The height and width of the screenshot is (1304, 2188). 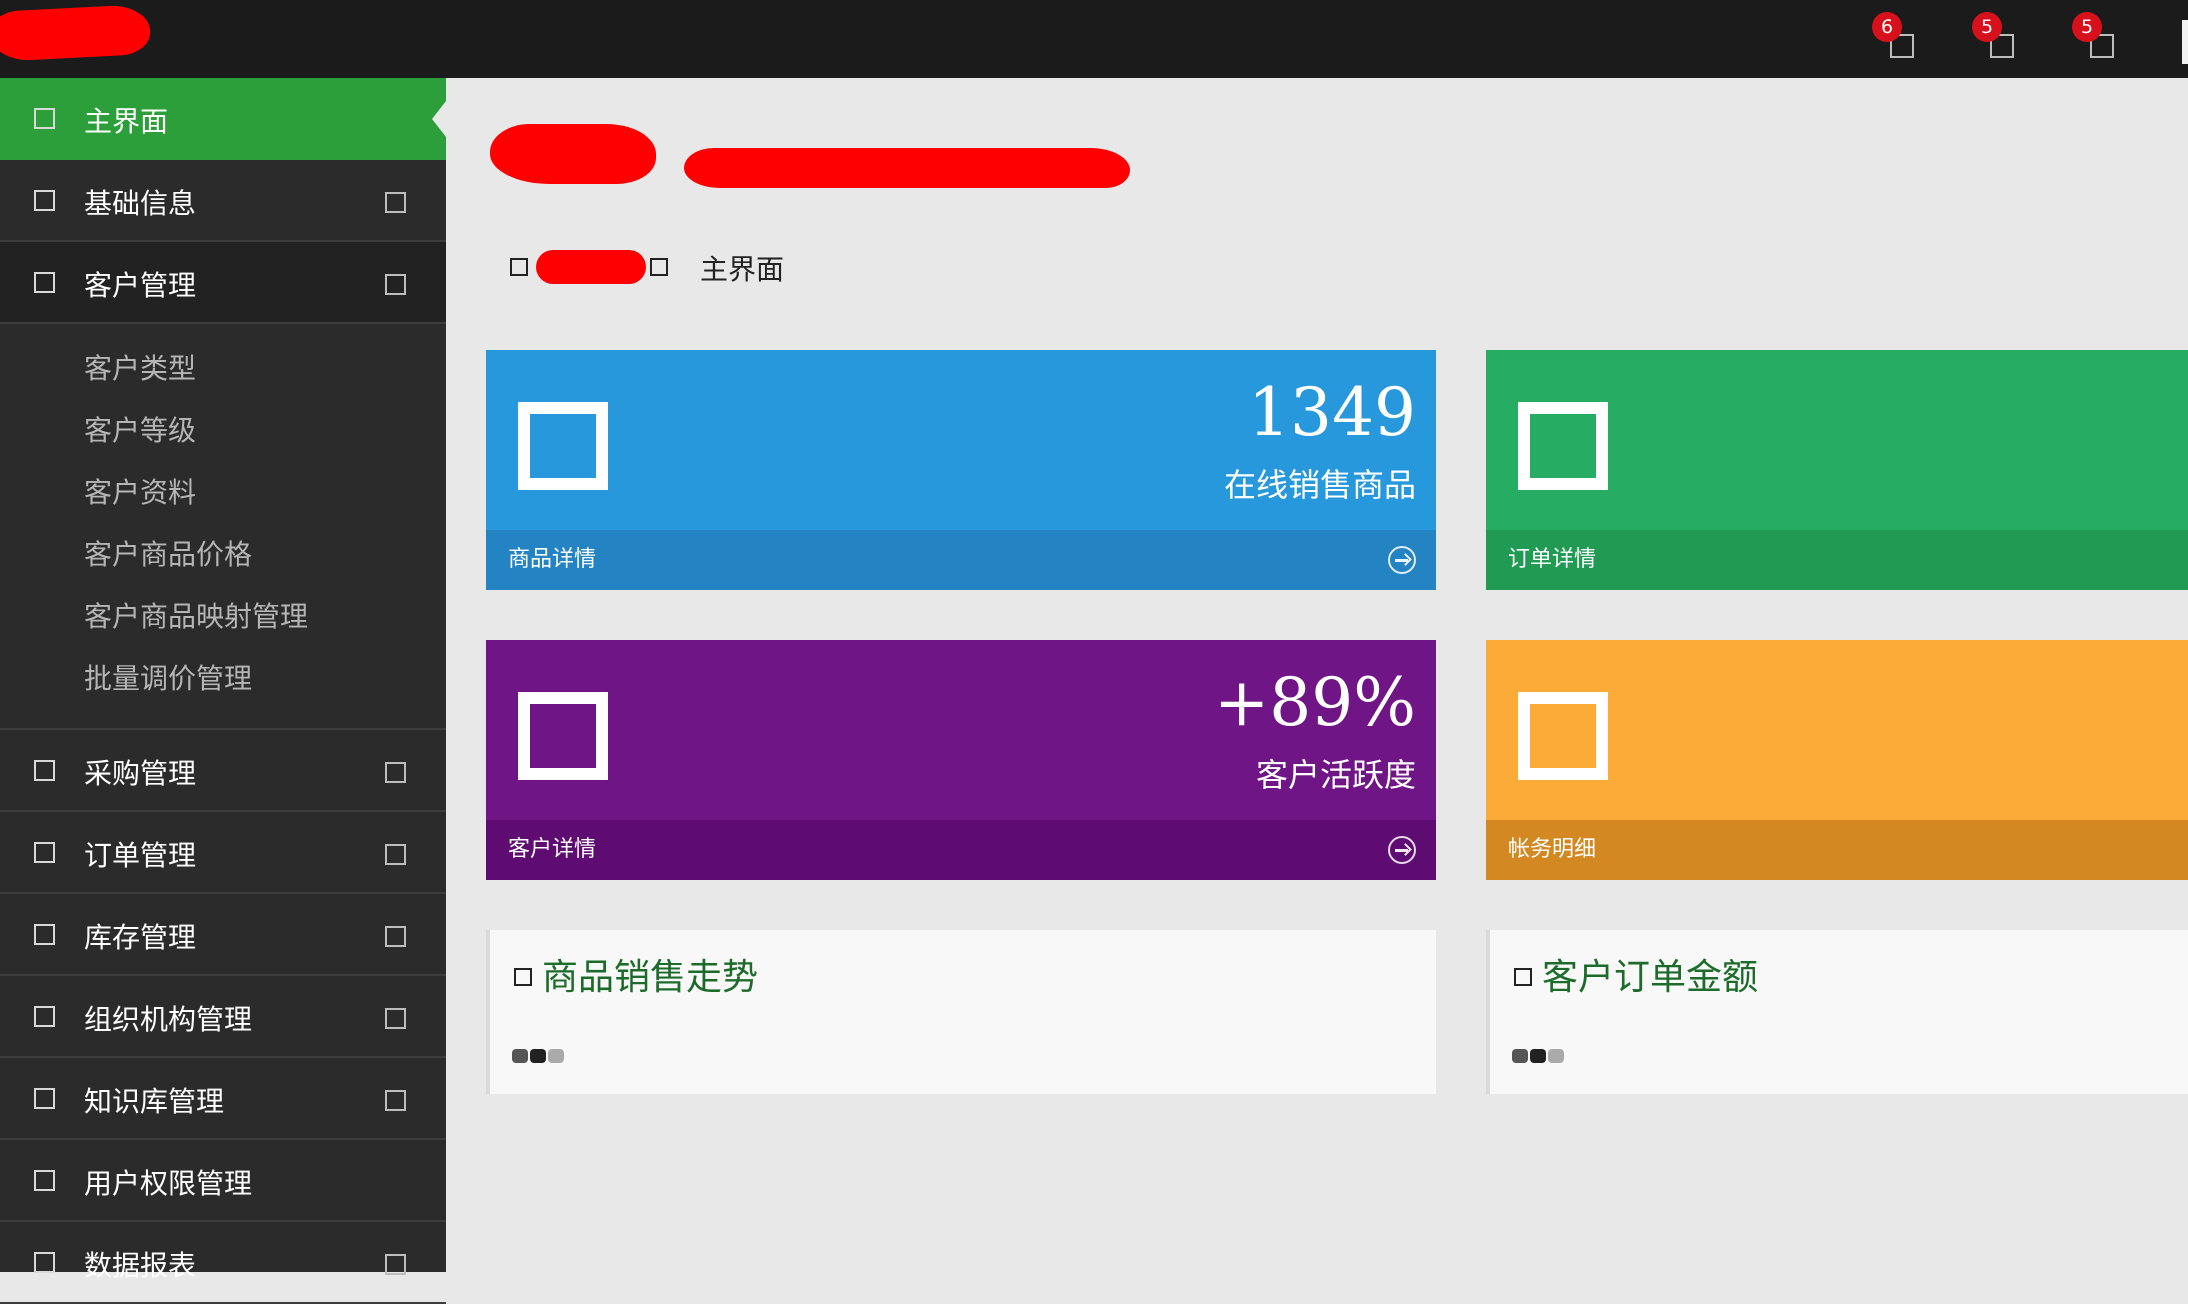 What do you see at coordinates (126, 121) in the screenshot?
I see `sidebar-item-label: 主界面` at bounding box center [126, 121].